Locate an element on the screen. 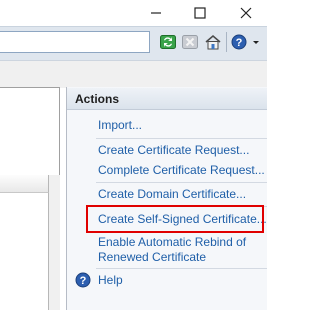 Image resolution: width=320 pixels, height=310 pixels. actions-header: Actions is located at coordinates (167, 99).